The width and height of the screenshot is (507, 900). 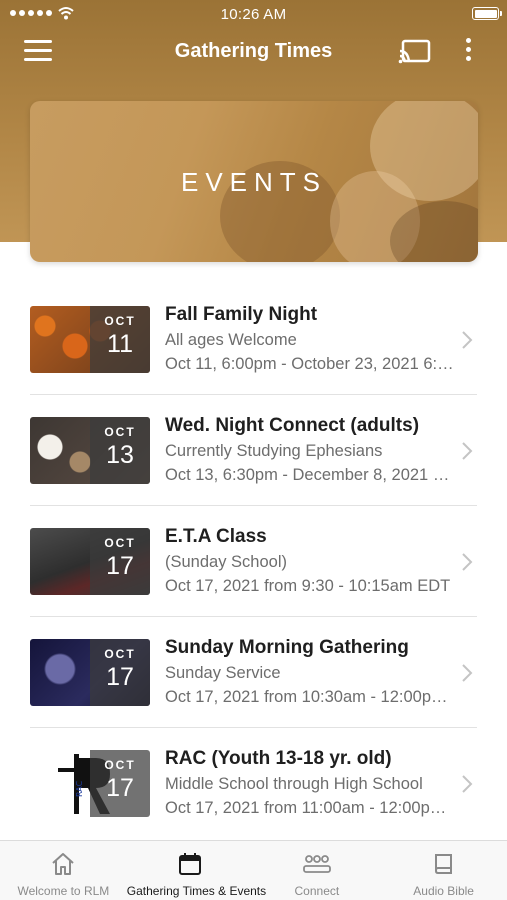 I want to click on event-thumbnail: OCT 11, so click(x=90, y=339).